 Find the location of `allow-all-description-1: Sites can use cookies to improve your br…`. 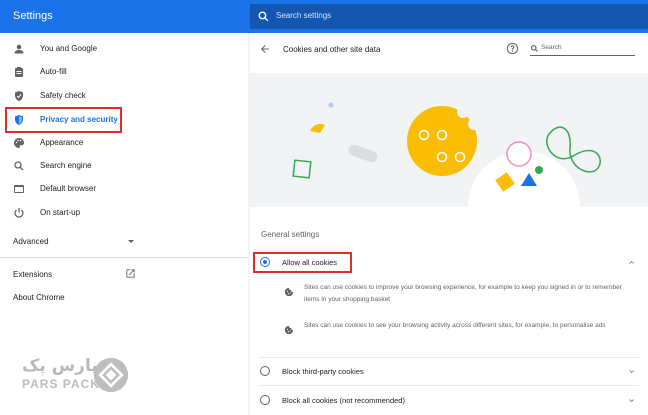

allow-all-description-1: Sites can use cookies to improve your br… is located at coordinates (463, 293).